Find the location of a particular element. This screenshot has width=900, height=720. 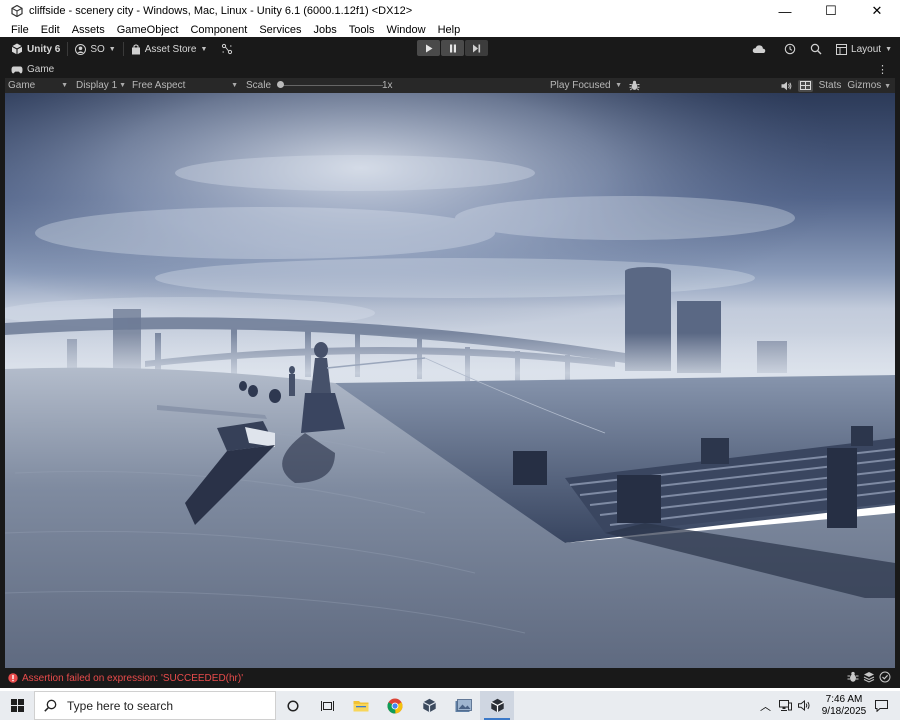

stats-button: Stats is located at coordinates (830, 85).